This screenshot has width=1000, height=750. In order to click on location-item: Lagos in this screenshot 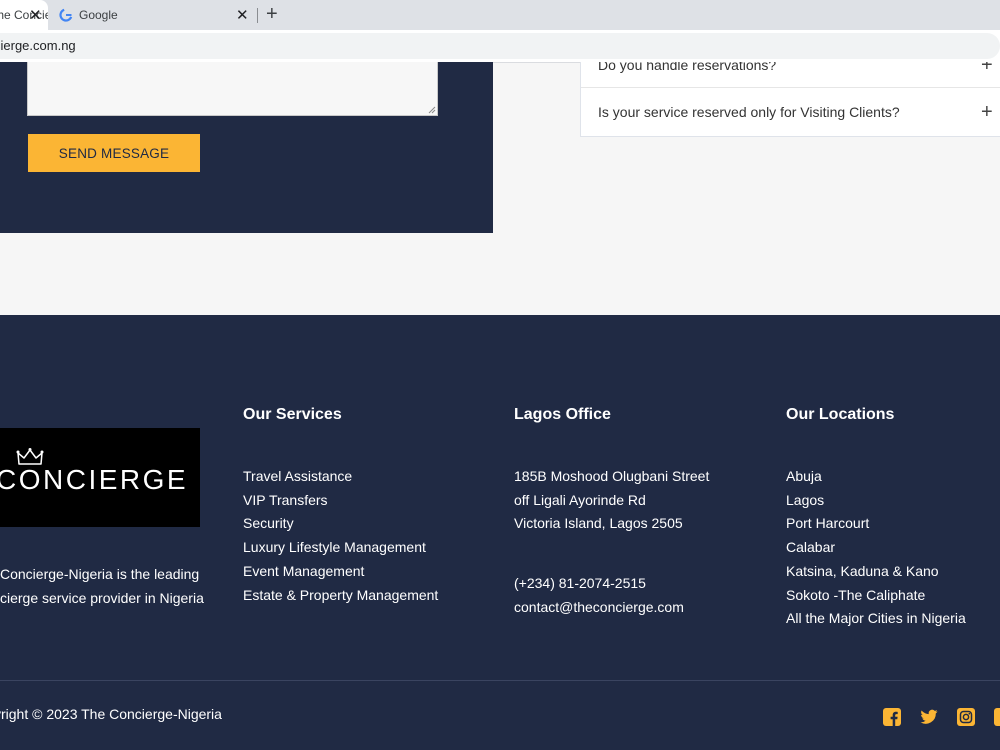, I will do `click(805, 499)`.